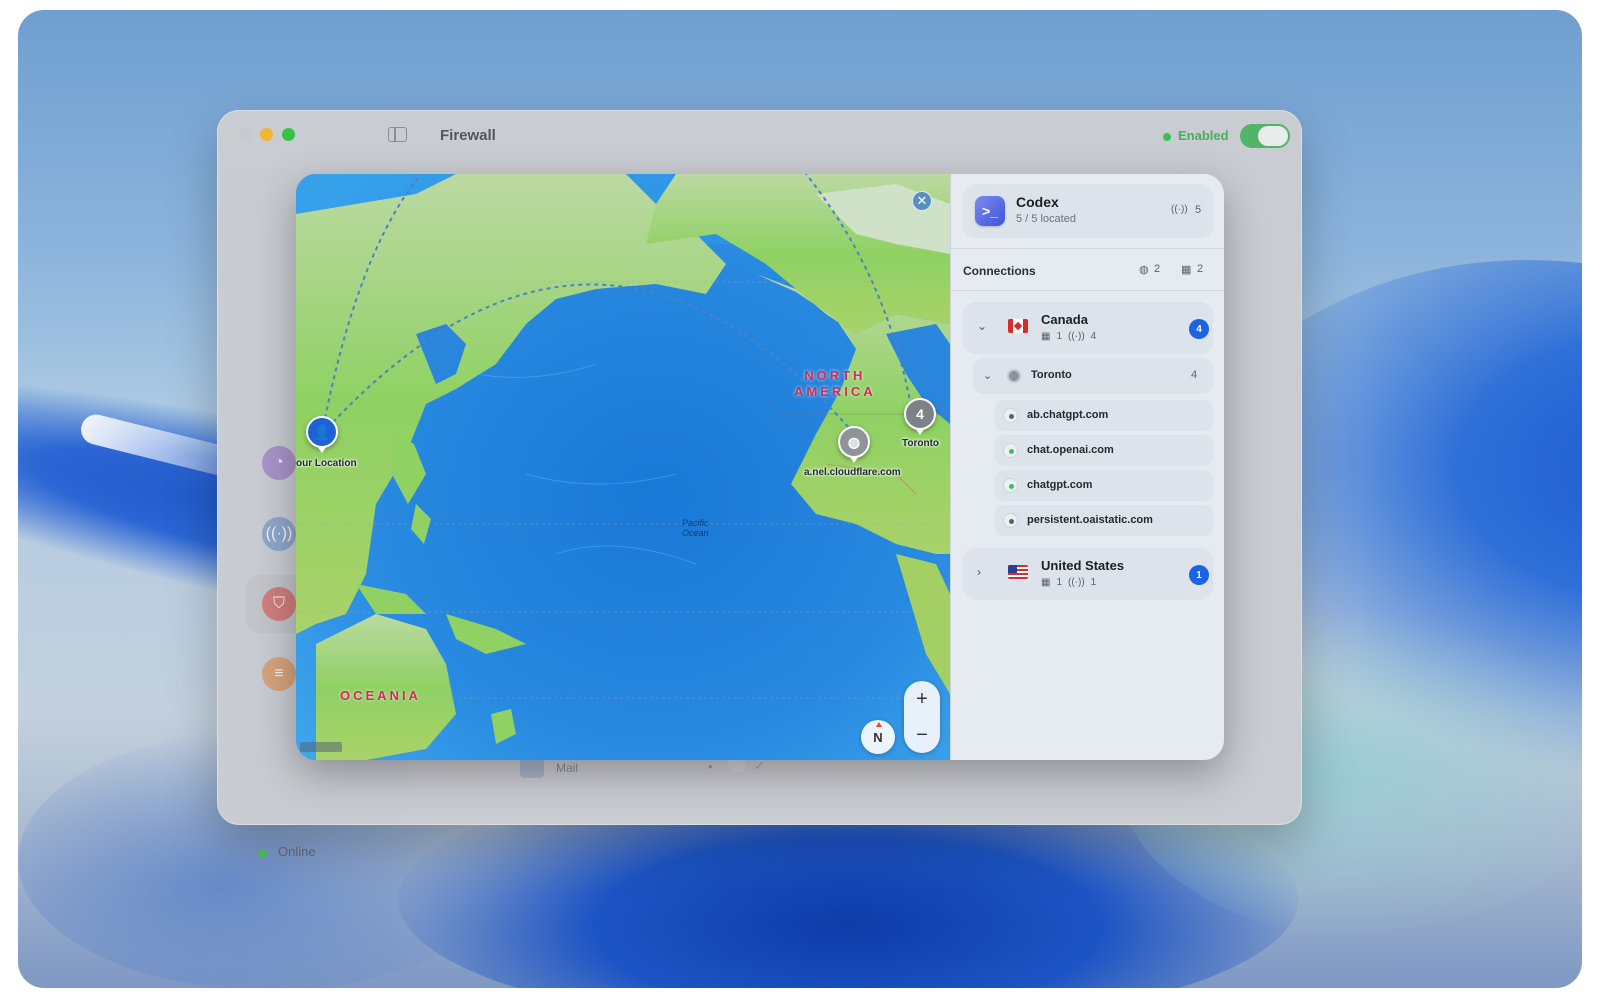 Image resolution: width=1600 pixels, height=1000 pixels. I want to click on connections-title: Connections, so click(999, 271).